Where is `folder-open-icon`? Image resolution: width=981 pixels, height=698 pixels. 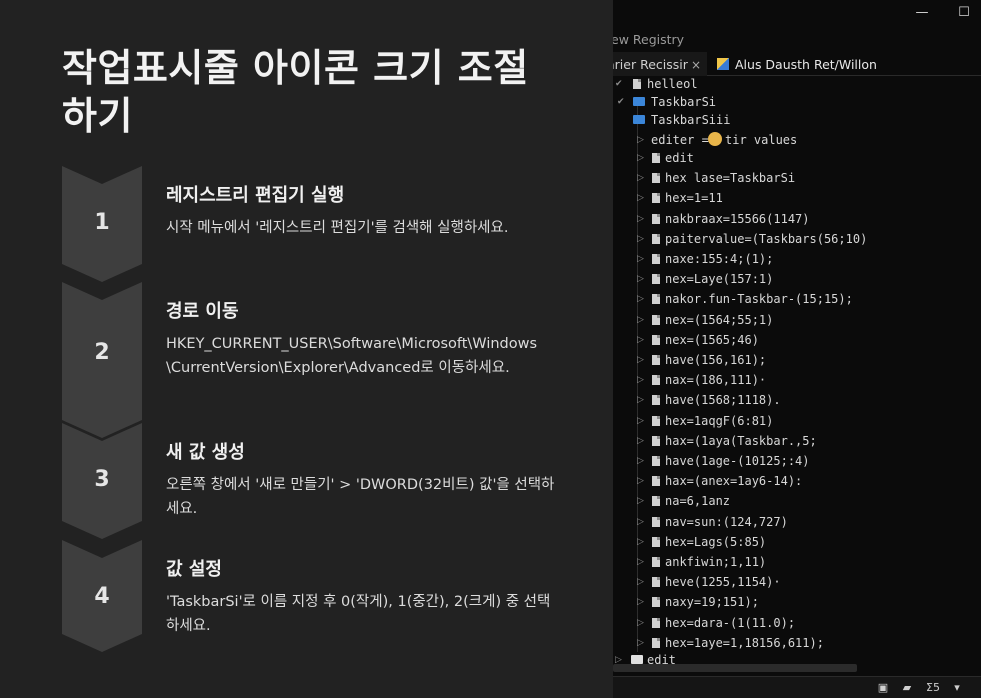
folder-open-icon is located at coordinates (639, 119).